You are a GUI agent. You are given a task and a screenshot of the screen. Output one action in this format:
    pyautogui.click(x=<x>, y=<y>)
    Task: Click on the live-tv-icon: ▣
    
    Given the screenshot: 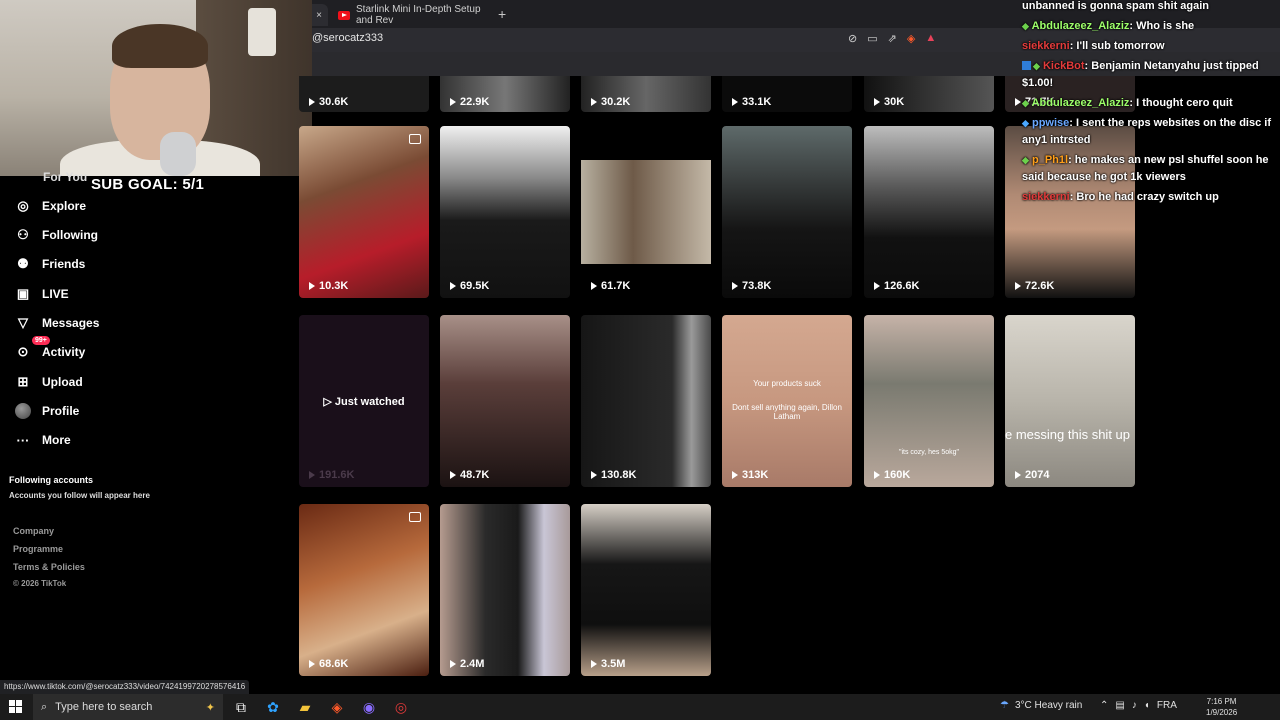 What is the action you would take?
    pyautogui.click(x=23, y=293)
    